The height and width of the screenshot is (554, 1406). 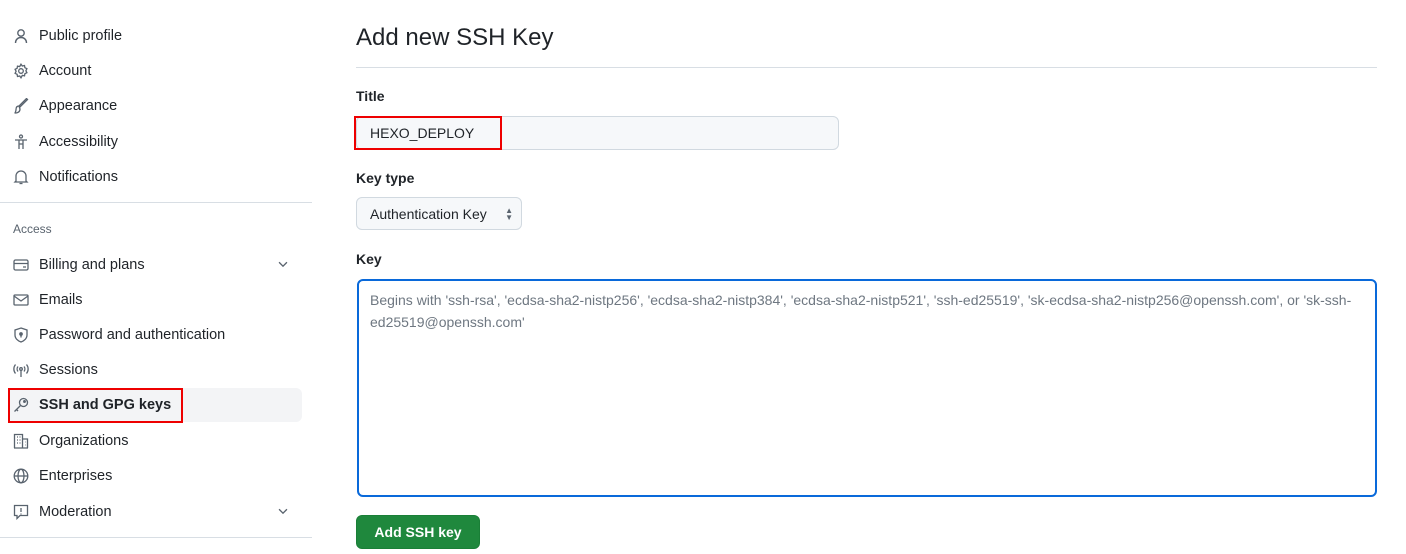 What do you see at coordinates (866, 67) in the screenshot?
I see `title-divider` at bounding box center [866, 67].